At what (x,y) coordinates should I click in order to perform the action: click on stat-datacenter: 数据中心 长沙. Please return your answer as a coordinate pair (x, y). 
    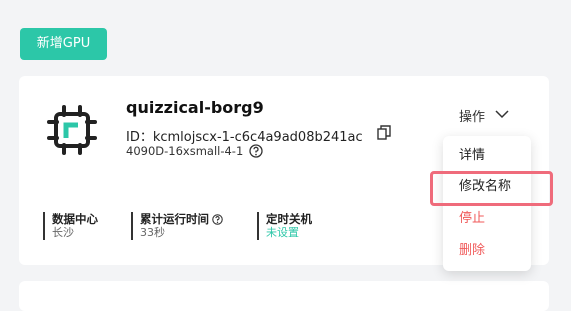
    Looking at the image, I should click on (70, 226).